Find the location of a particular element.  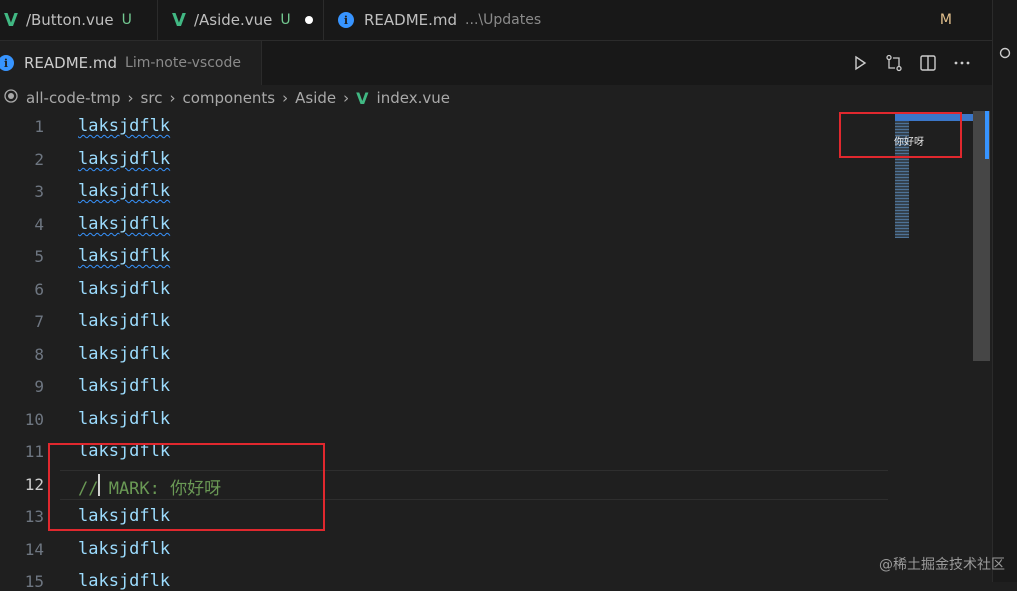

watermark: @稀土掘金技术社区 is located at coordinates (942, 565).